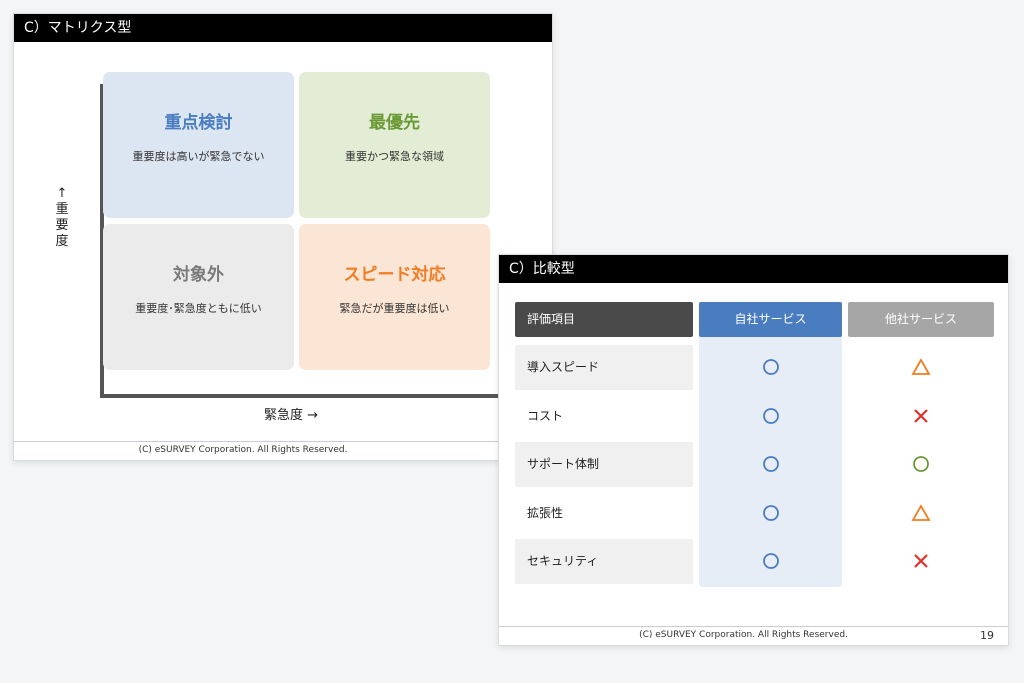  Describe the element at coordinates (198, 308) in the screenshot. I see `quadrant-subtitle: 重要度･緊急度ともに低い` at that location.